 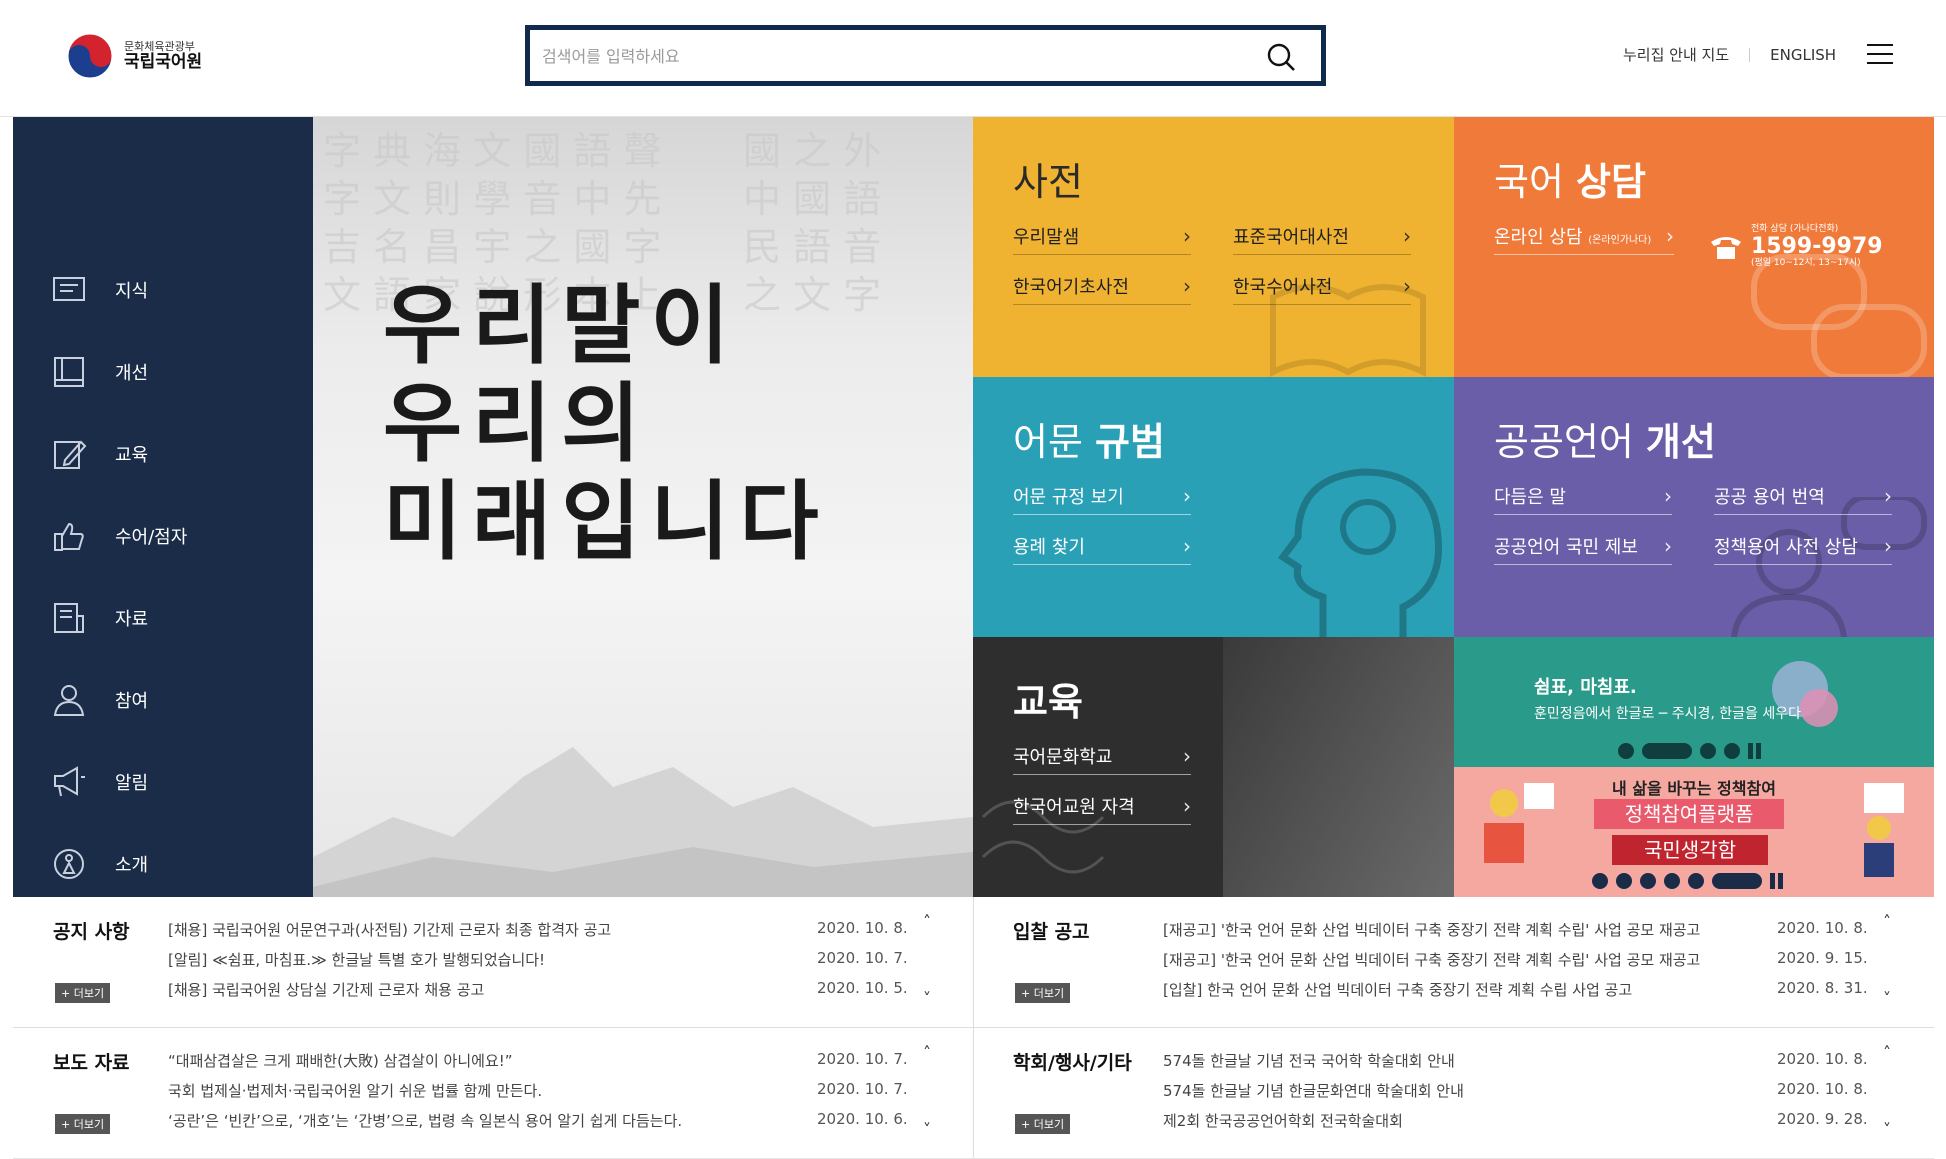 I want to click on decor-circle, so click(x=1819, y=708).